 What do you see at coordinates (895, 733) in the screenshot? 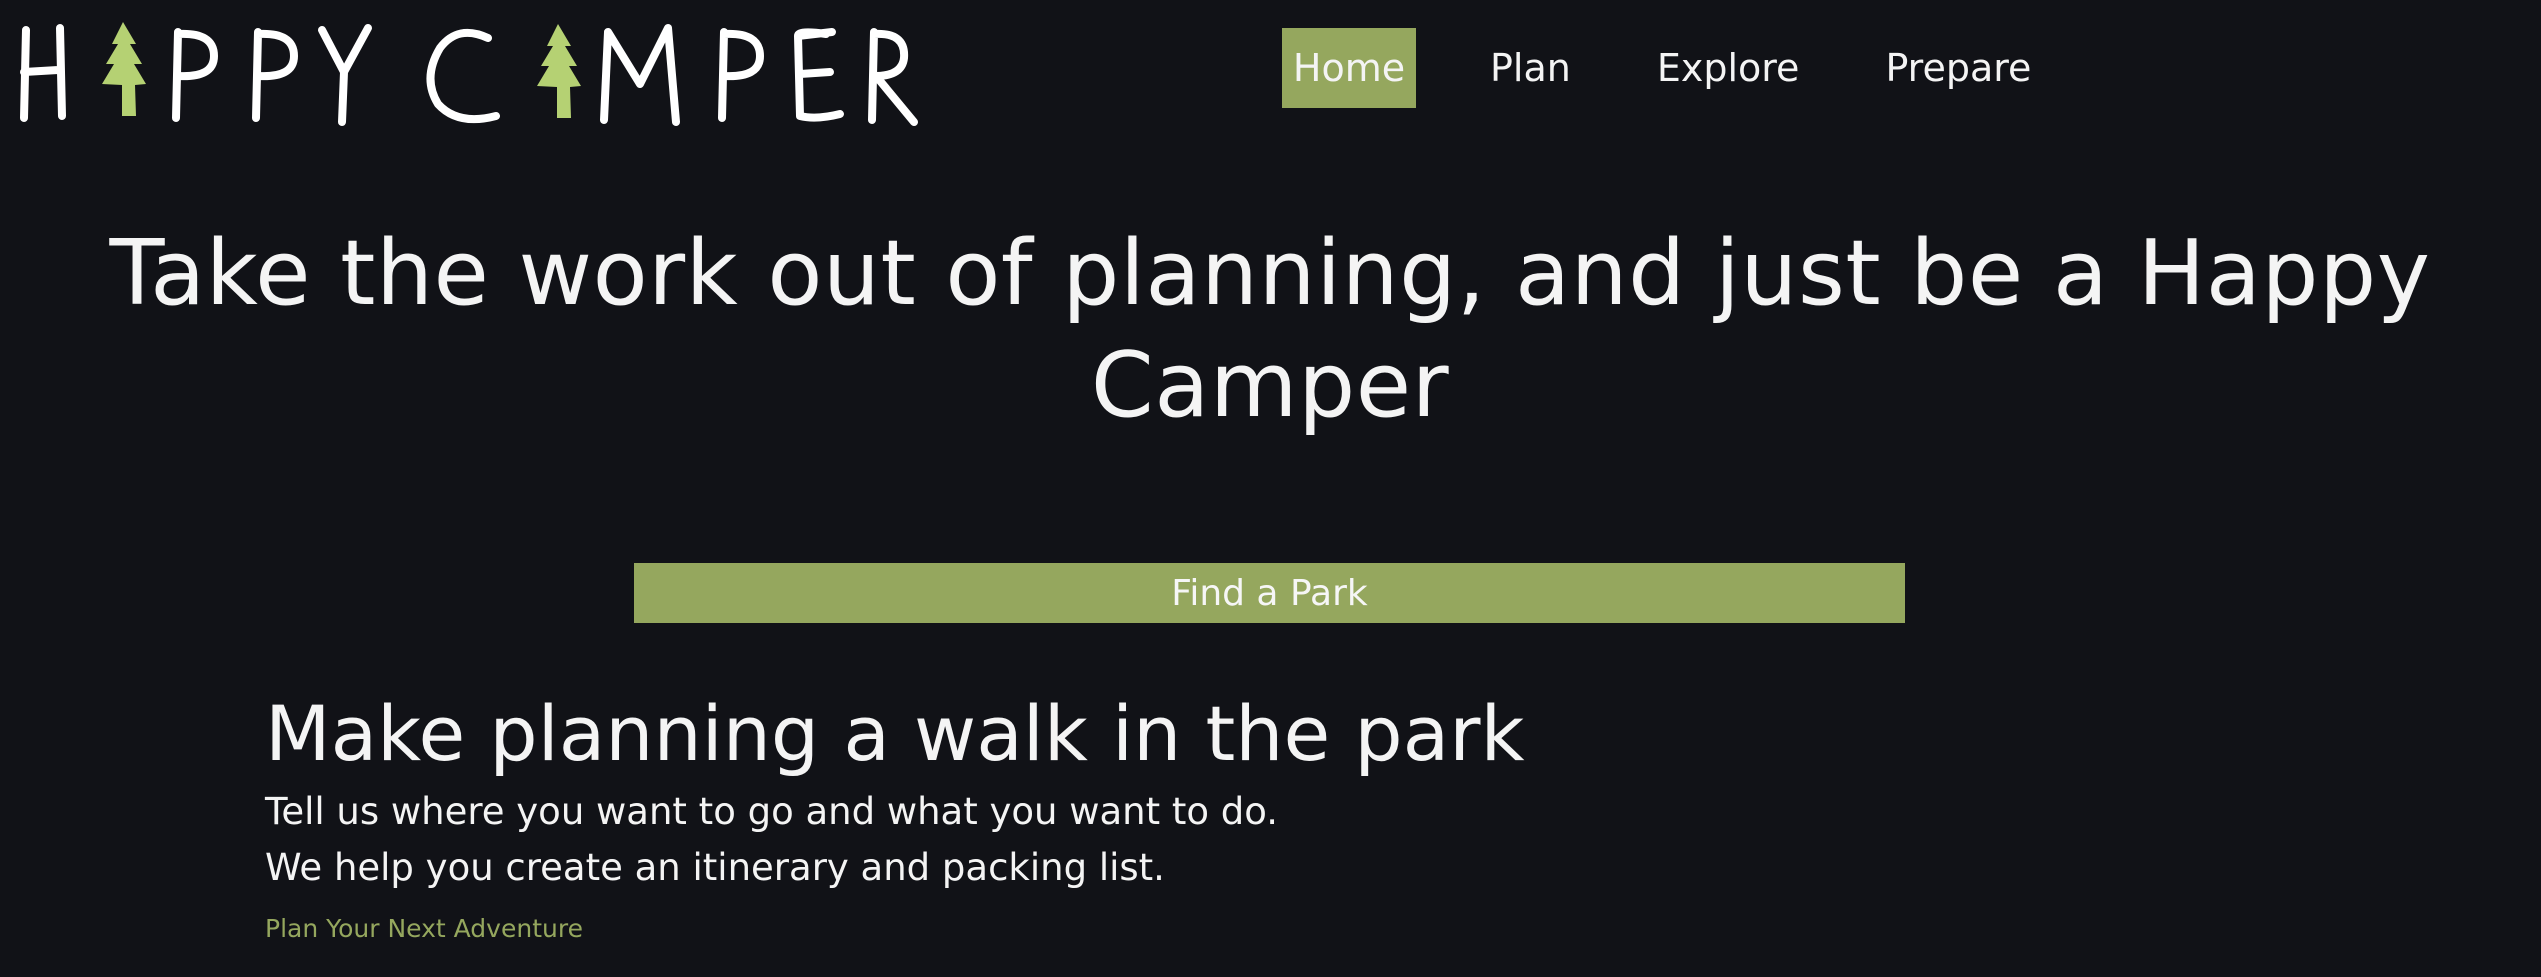
I see `section-title: Make planning a walk in the park` at bounding box center [895, 733].